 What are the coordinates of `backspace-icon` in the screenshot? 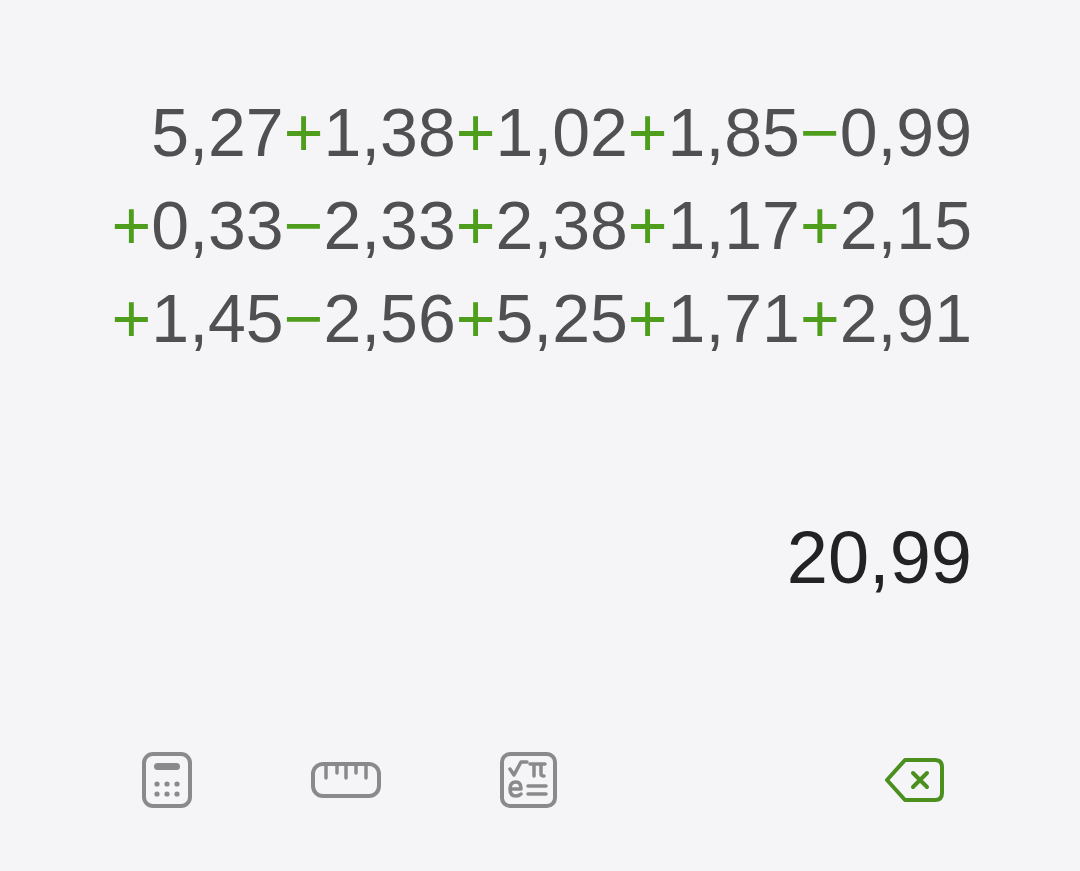 It's located at (914, 780).